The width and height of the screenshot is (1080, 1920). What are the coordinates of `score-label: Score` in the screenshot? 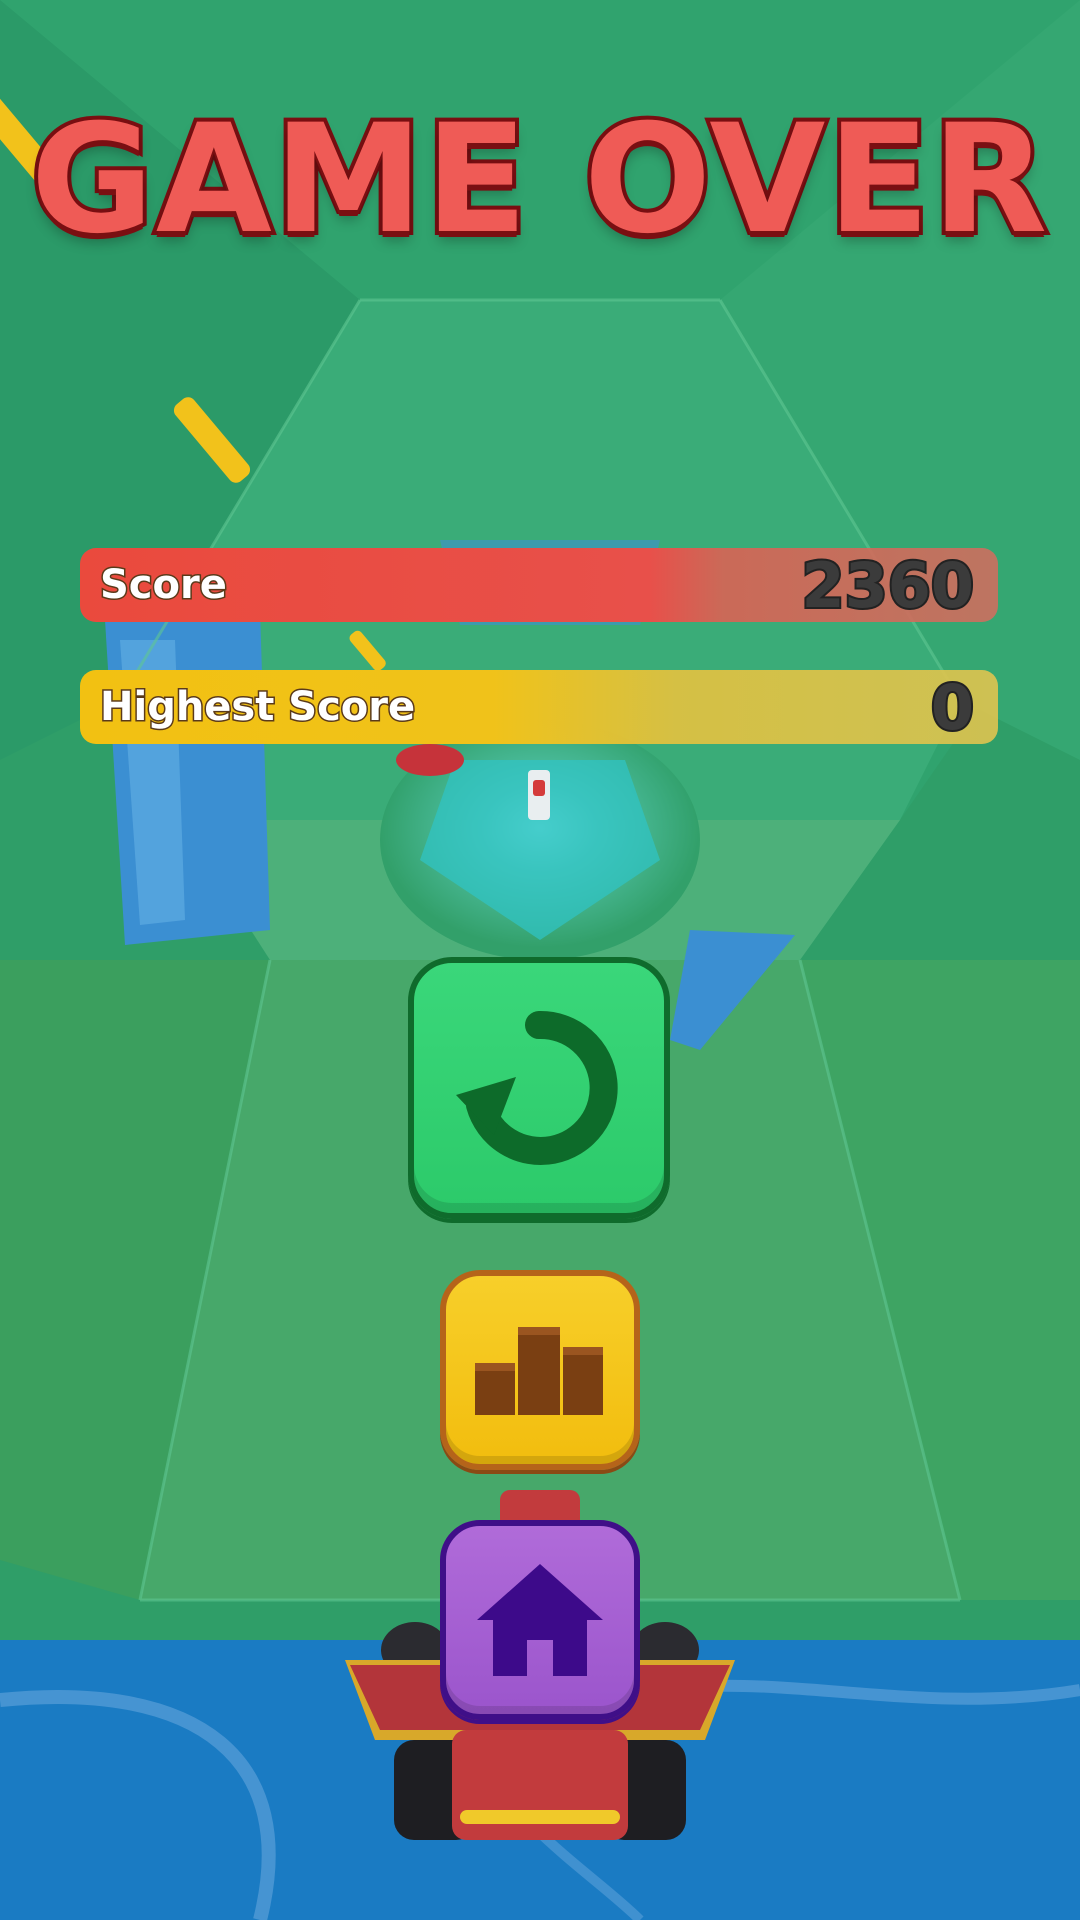 It's located at (164, 585).